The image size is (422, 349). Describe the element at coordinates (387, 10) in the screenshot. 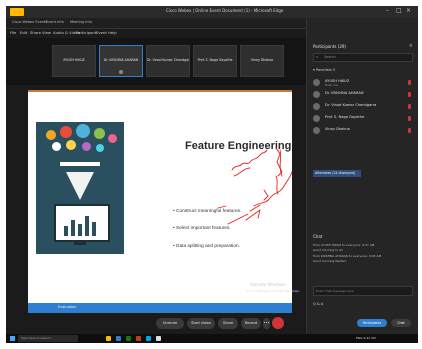

I see `minimize-icon: –` at that location.